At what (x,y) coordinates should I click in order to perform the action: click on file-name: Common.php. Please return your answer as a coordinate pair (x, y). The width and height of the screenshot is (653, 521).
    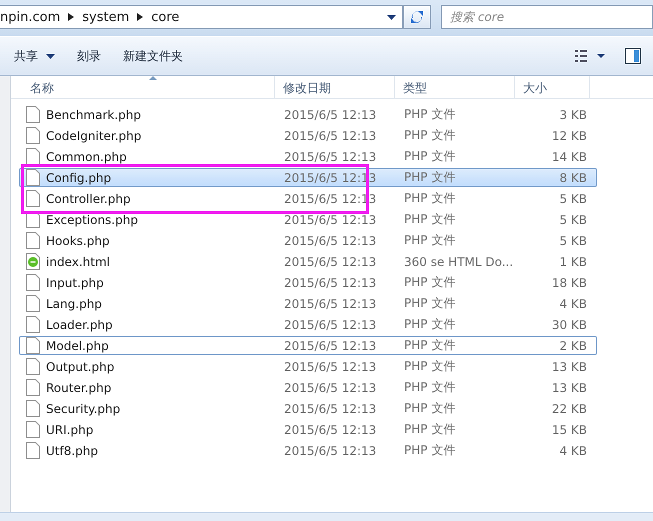
    Looking at the image, I should click on (86, 157).